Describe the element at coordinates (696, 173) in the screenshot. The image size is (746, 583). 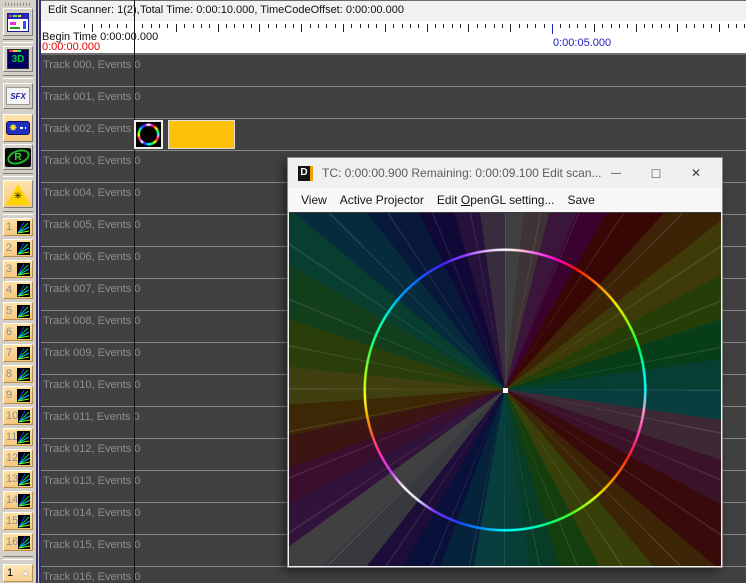
I see `close-button: ✕` at that location.